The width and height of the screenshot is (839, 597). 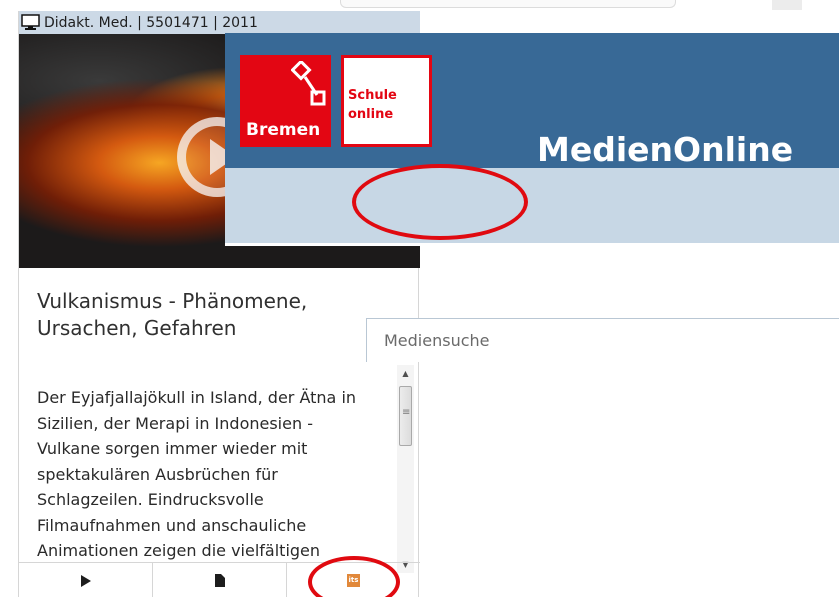 I want to click on document-button, so click(x=220, y=580).